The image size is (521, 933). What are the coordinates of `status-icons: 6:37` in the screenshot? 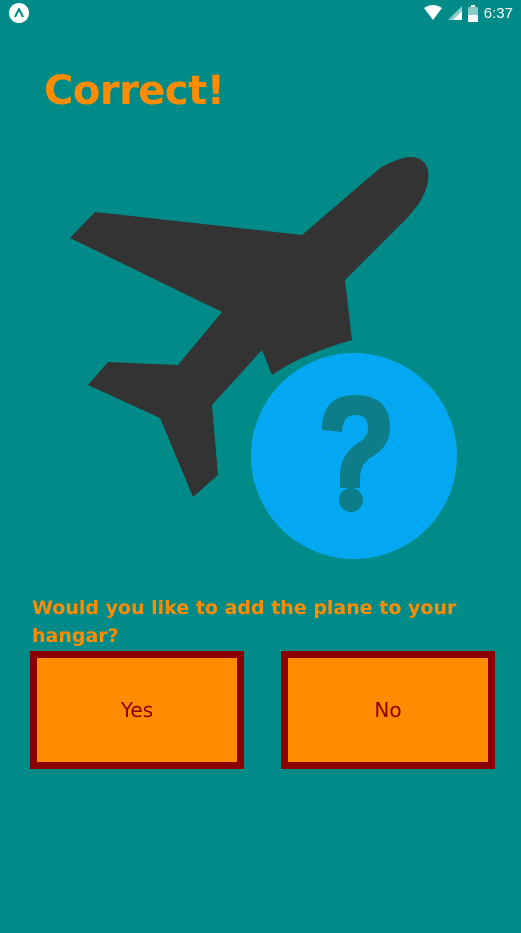 It's located at (468, 13).